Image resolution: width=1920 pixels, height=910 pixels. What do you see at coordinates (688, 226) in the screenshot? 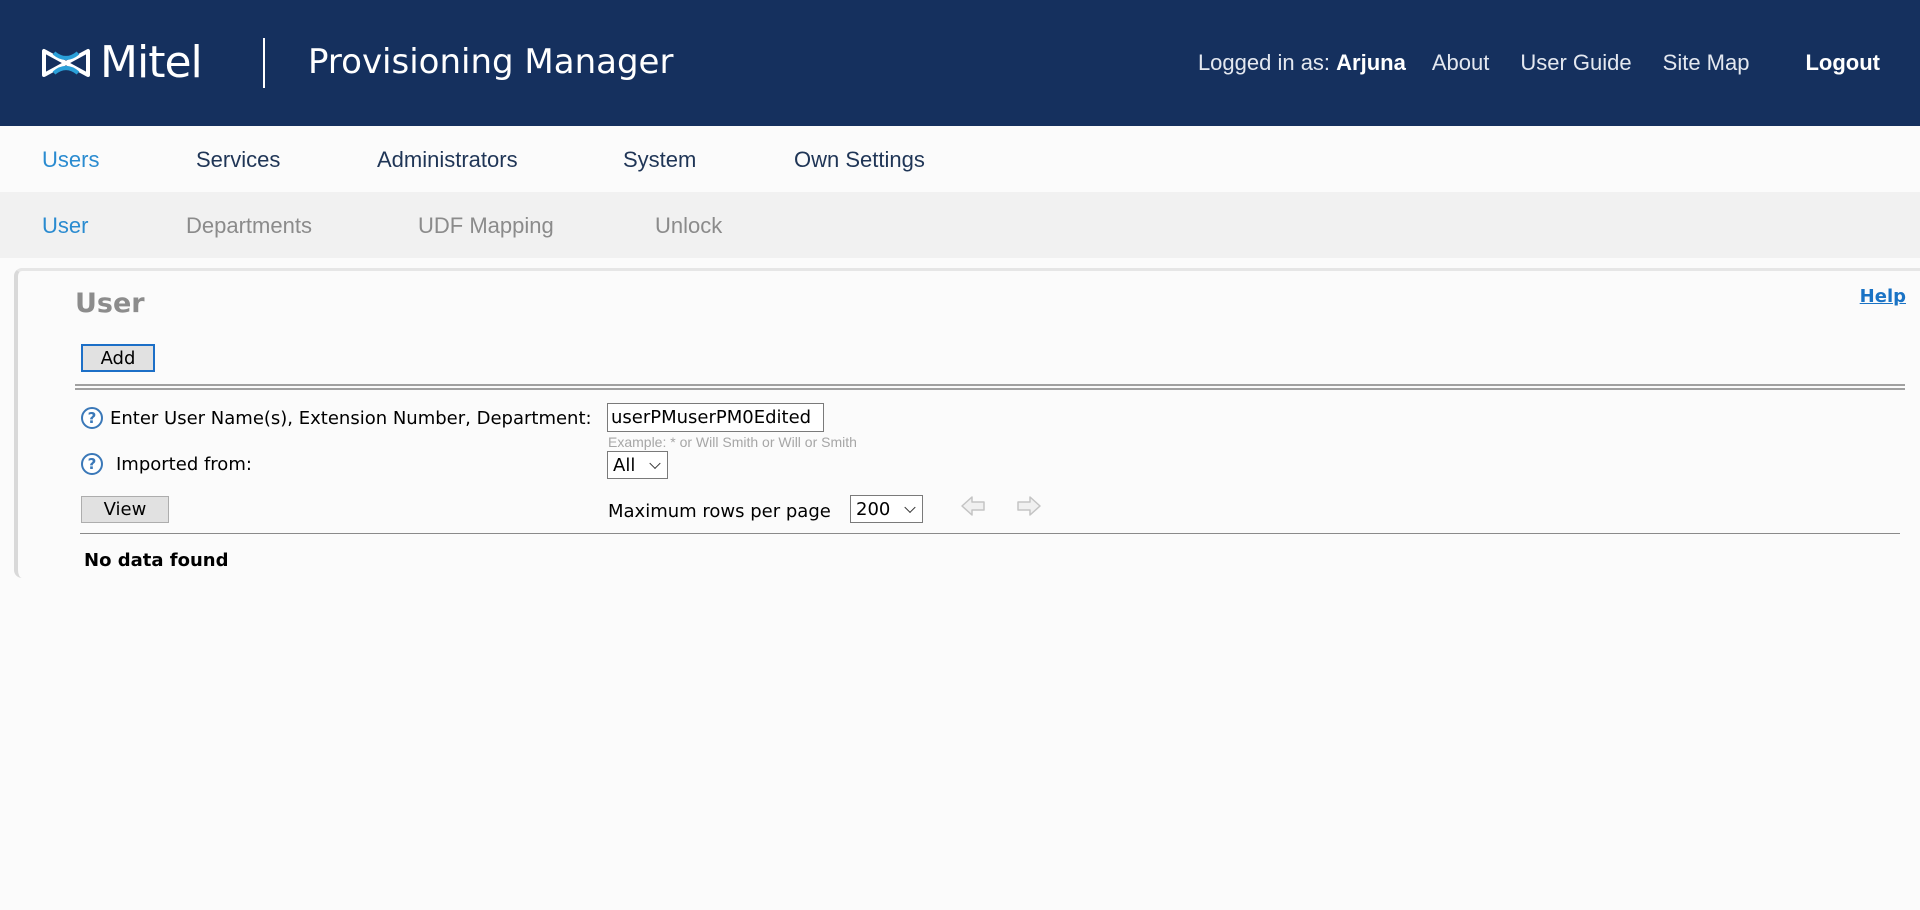
I see `sub-nav-unlock: Unlock` at bounding box center [688, 226].